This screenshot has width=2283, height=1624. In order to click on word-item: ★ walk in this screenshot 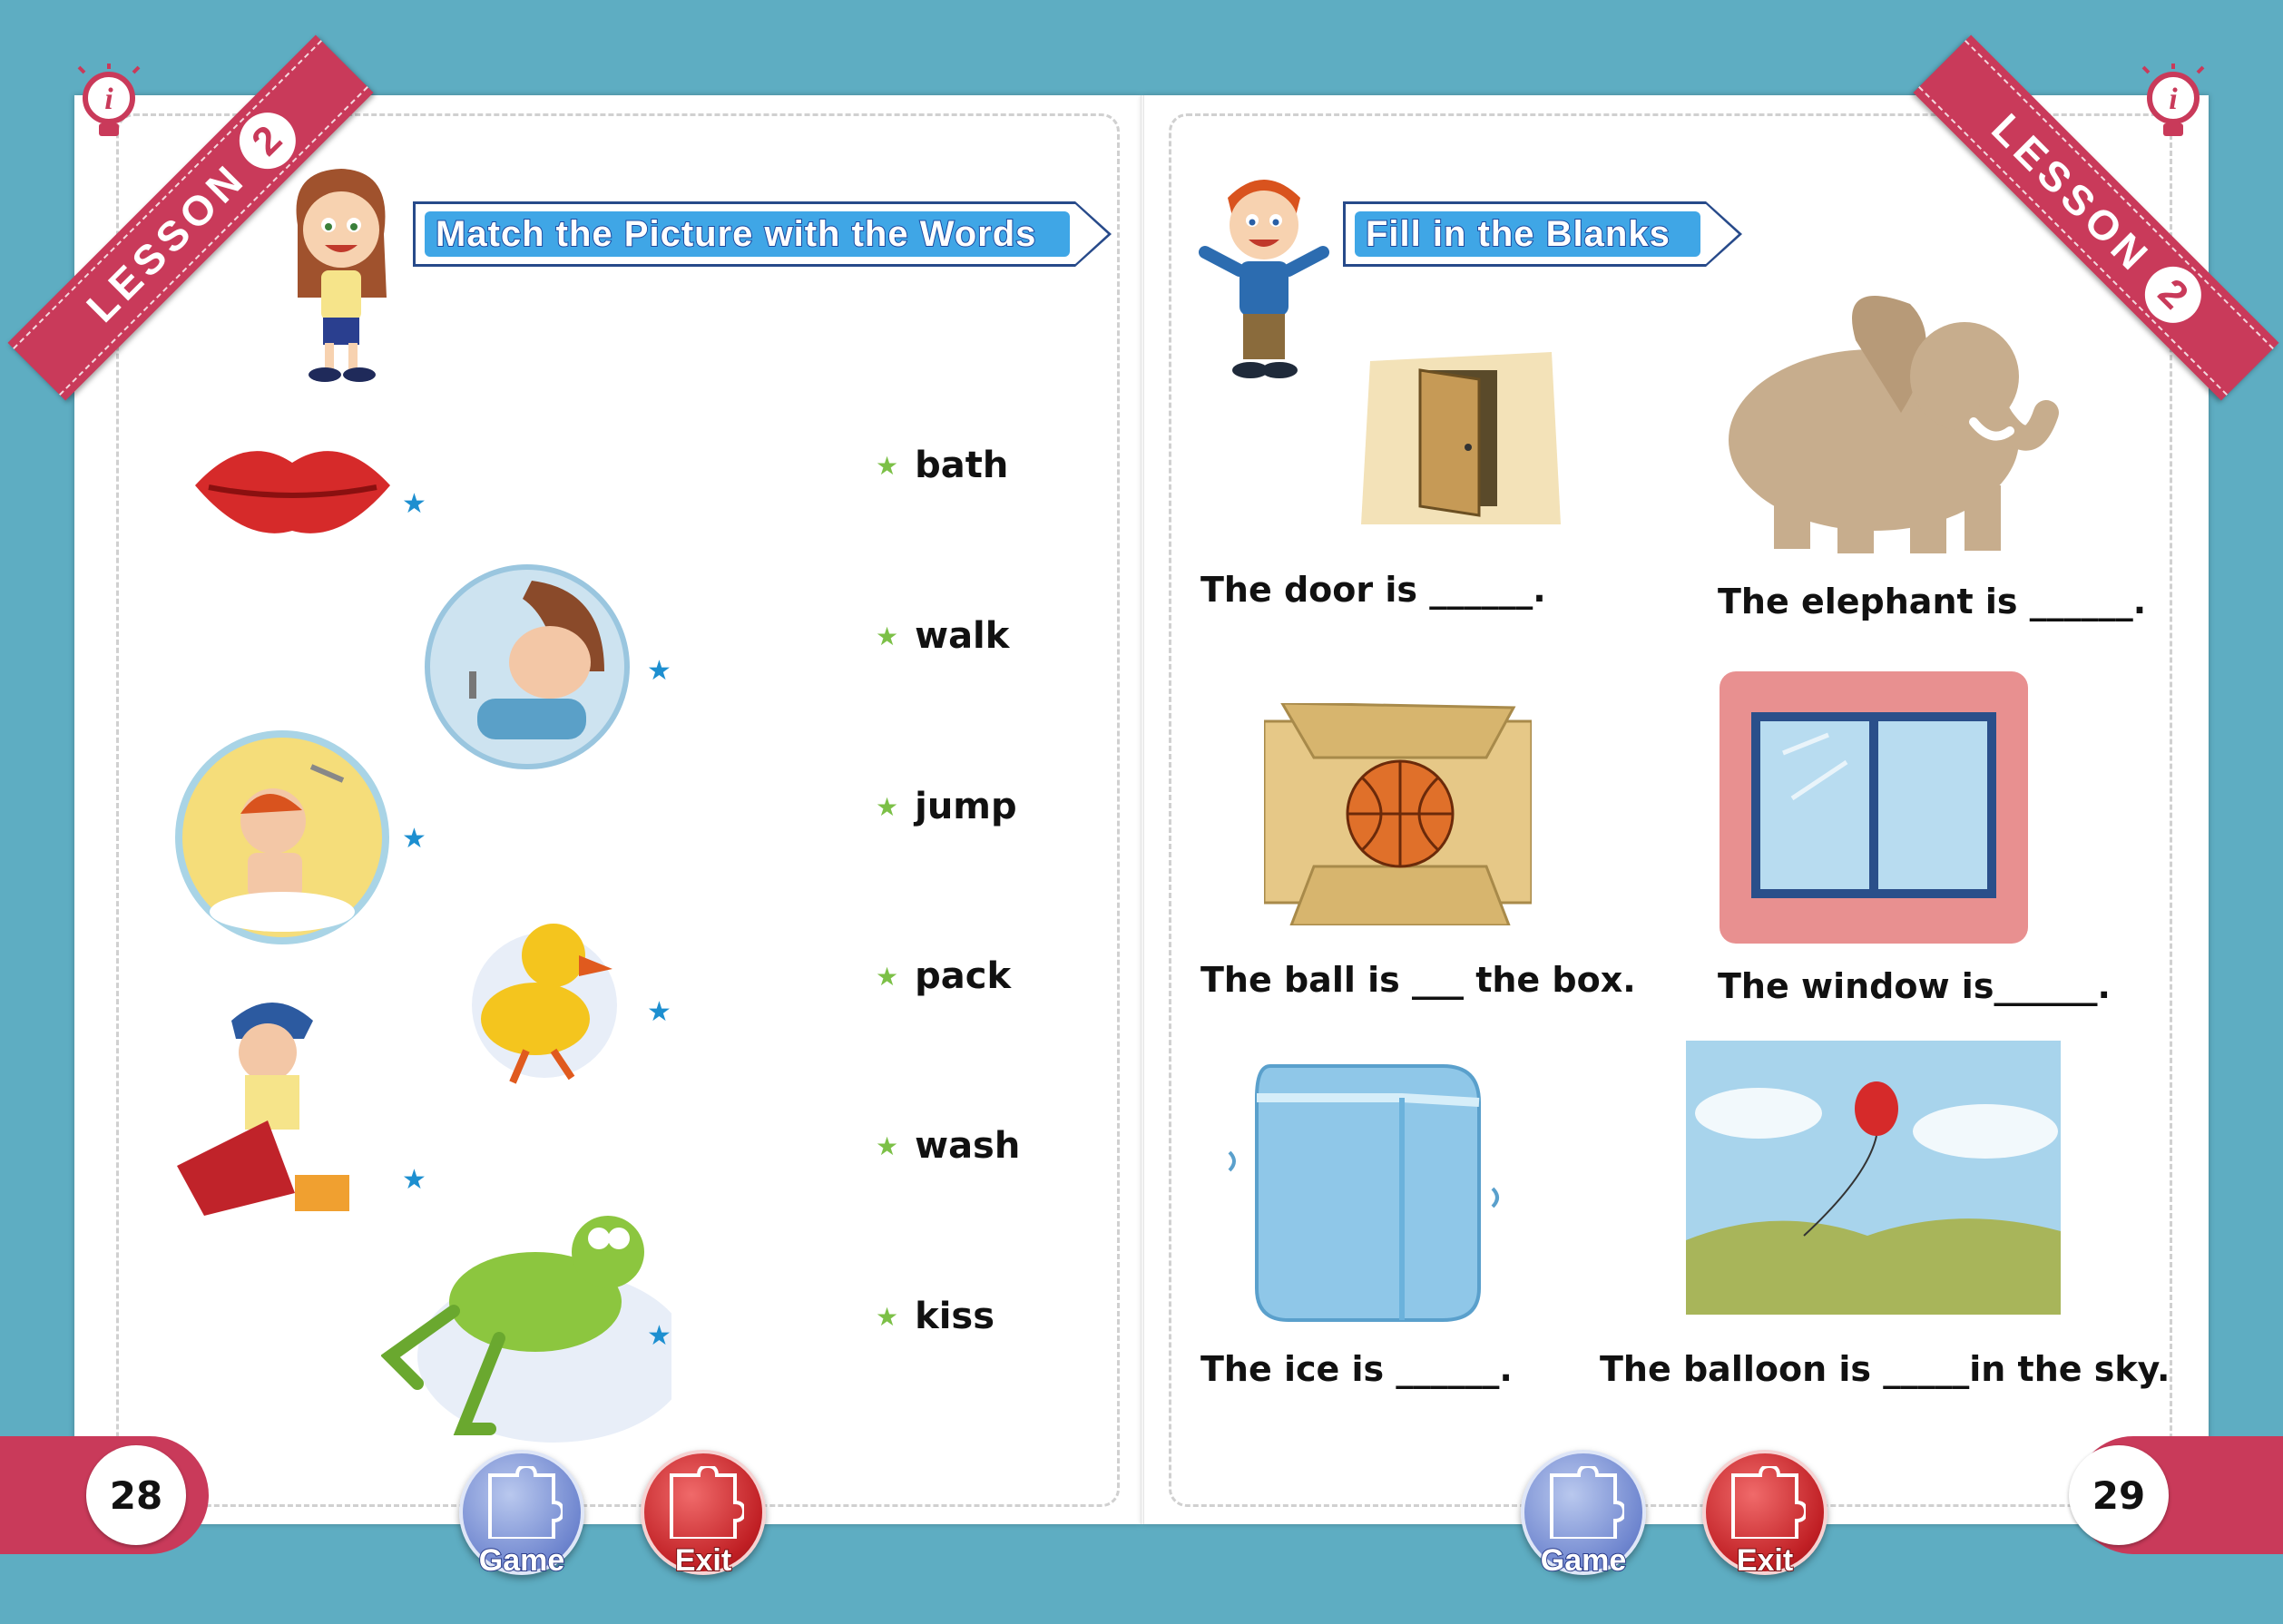, I will do `click(942, 636)`.